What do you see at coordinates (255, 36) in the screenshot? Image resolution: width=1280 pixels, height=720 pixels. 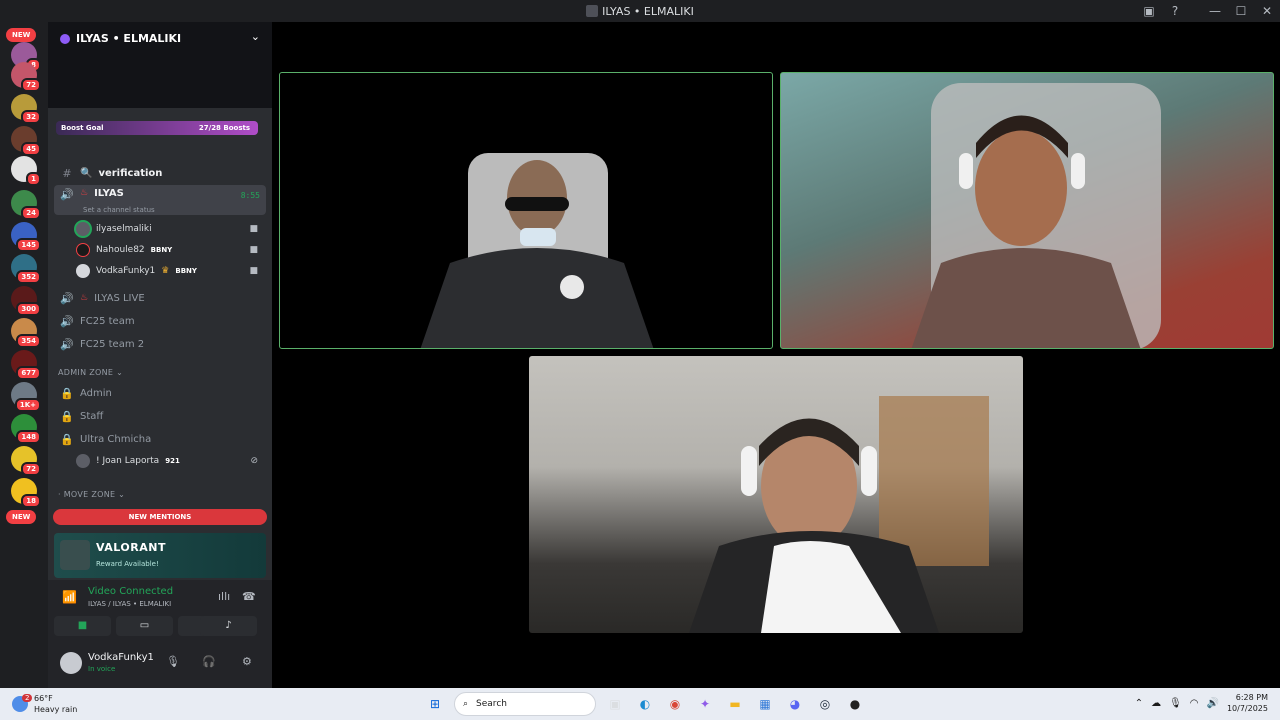 I see `chevron-down-icon: ⌄` at bounding box center [255, 36].